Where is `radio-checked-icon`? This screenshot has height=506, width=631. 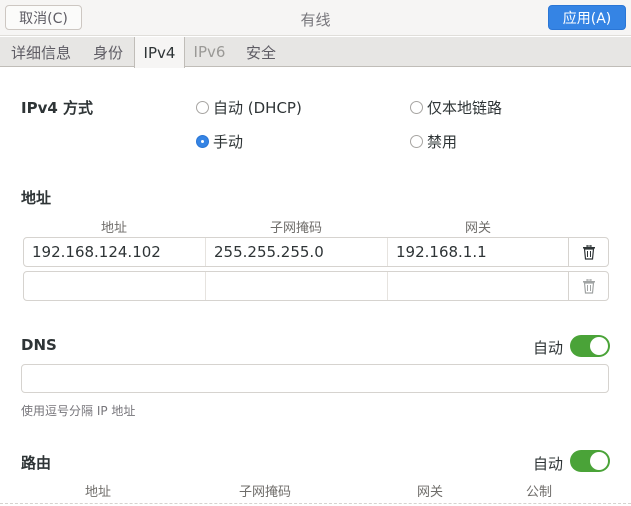
radio-checked-icon is located at coordinates (202, 141).